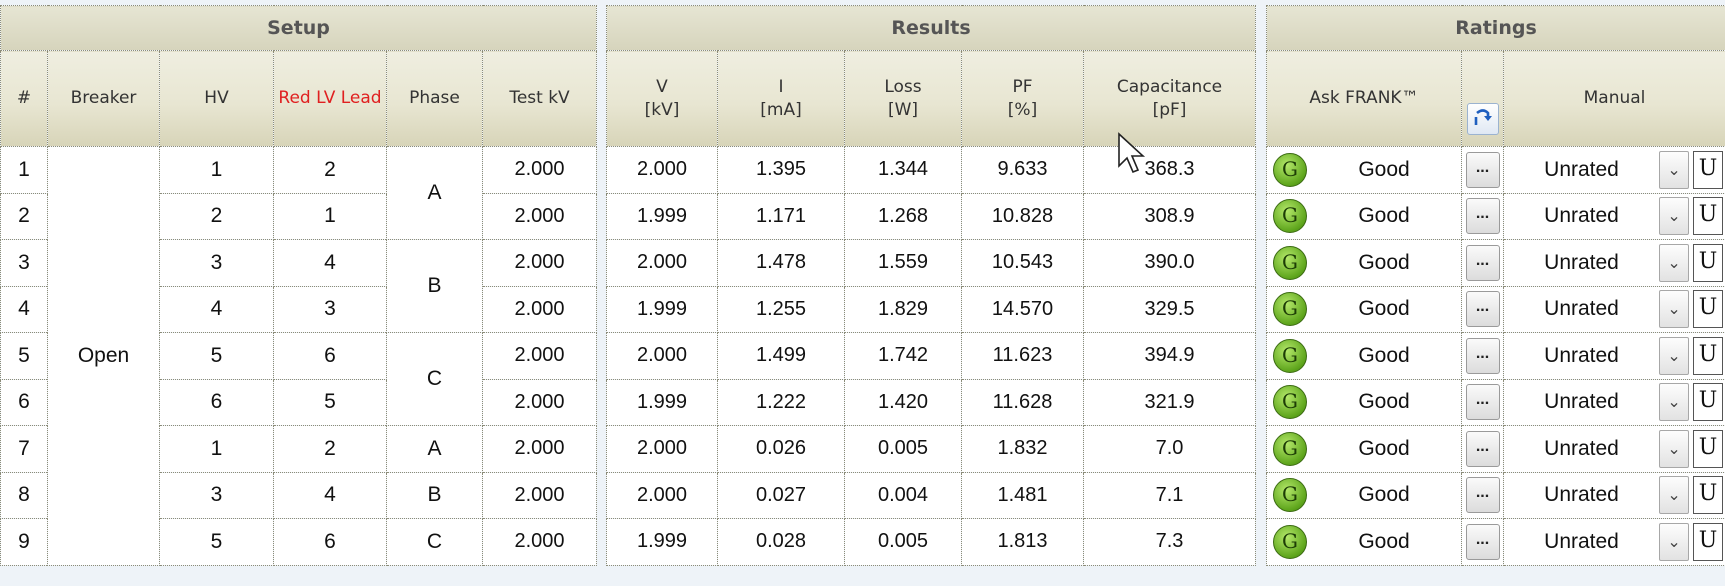  What do you see at coordinates (1367, 262) in the screenshot?
I see `ask-frank-wrap: G Good` at bounding box center [1367, 262].